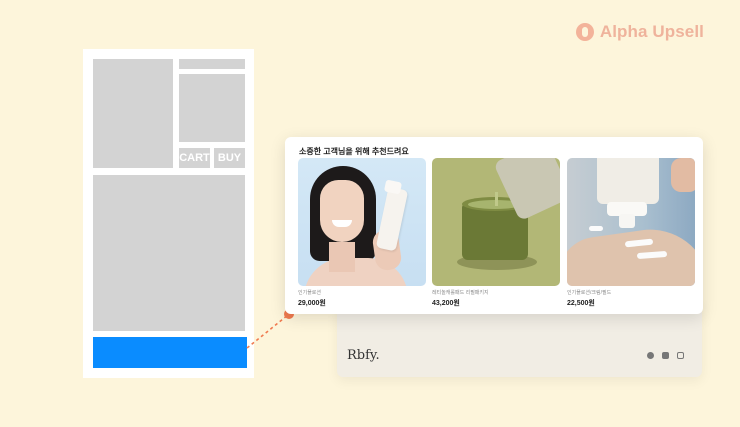 The height and width of the screenshot is (427, 740). Describe the element at coordinates (631, 222) in the screenshot. I see `cream-pump-bottle-image` at that location.